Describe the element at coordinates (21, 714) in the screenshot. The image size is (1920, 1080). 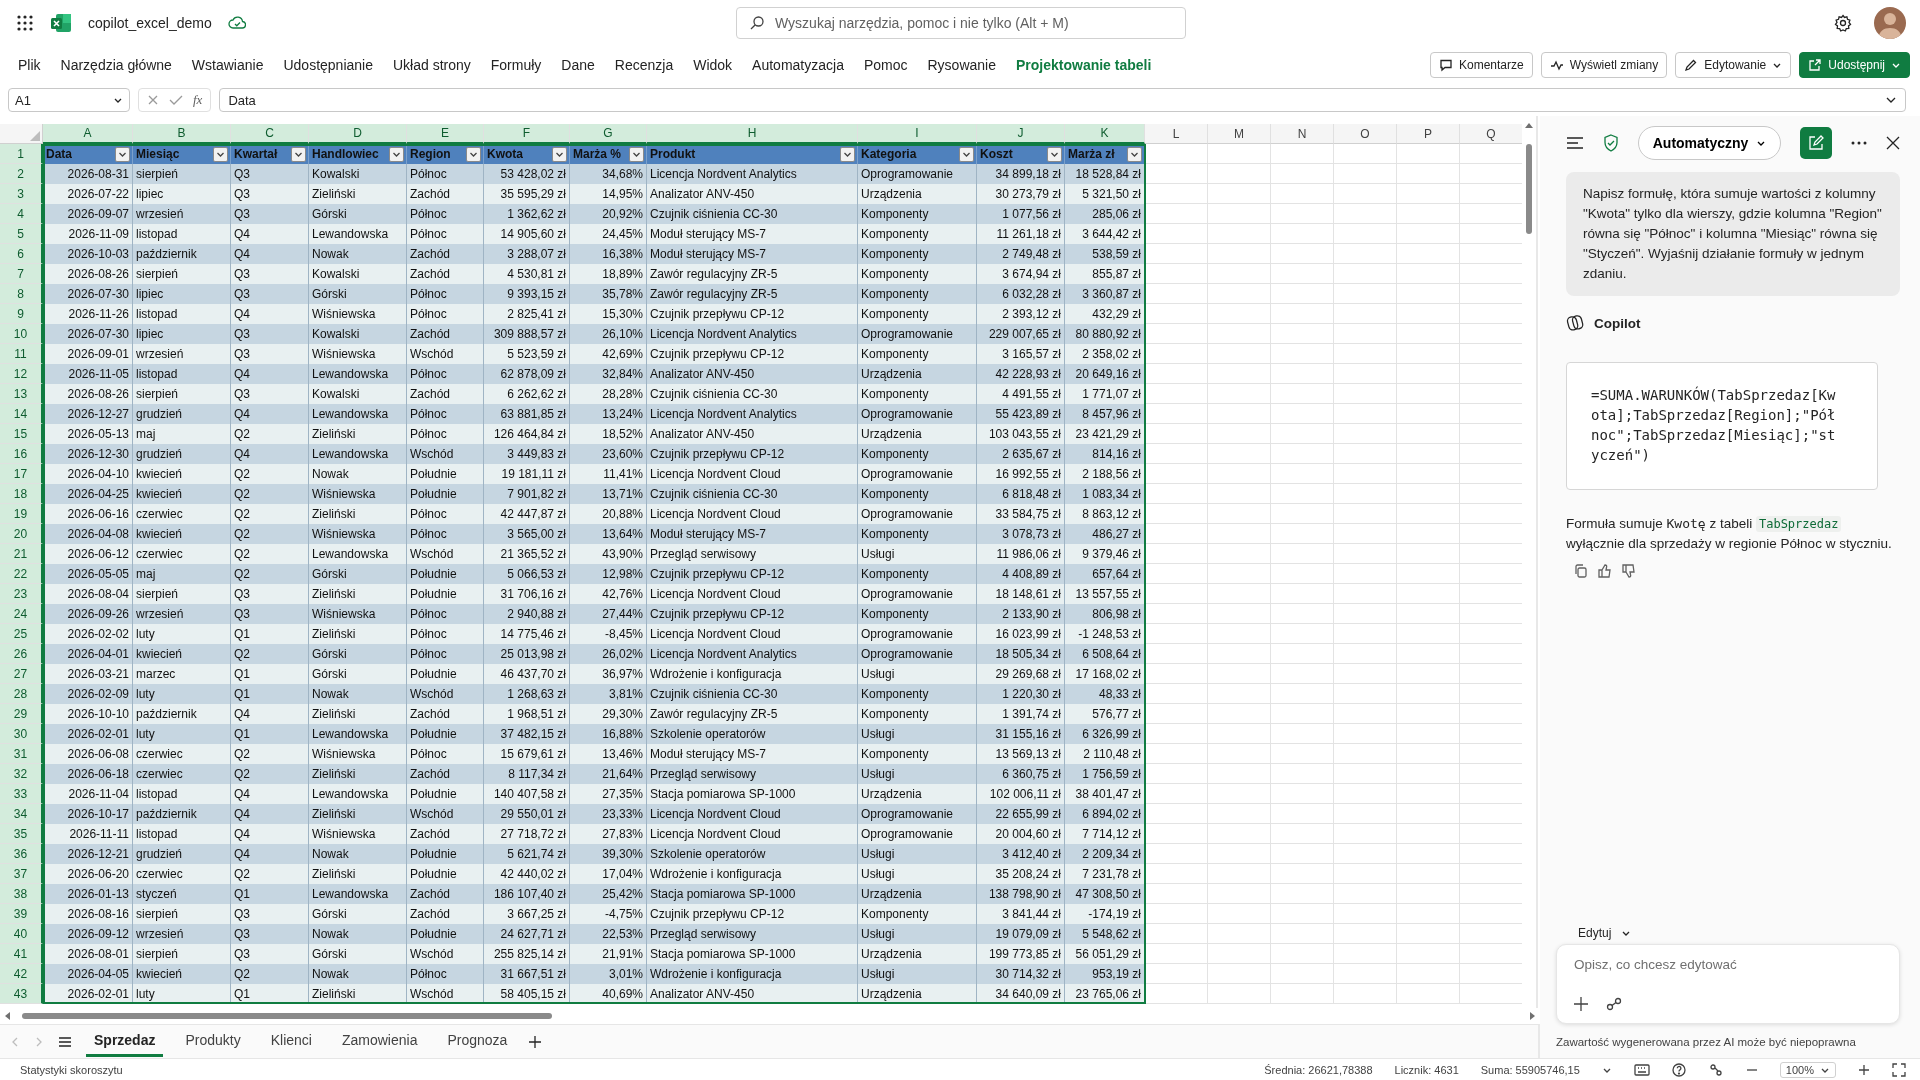
I see `row-header: 29` at that location.